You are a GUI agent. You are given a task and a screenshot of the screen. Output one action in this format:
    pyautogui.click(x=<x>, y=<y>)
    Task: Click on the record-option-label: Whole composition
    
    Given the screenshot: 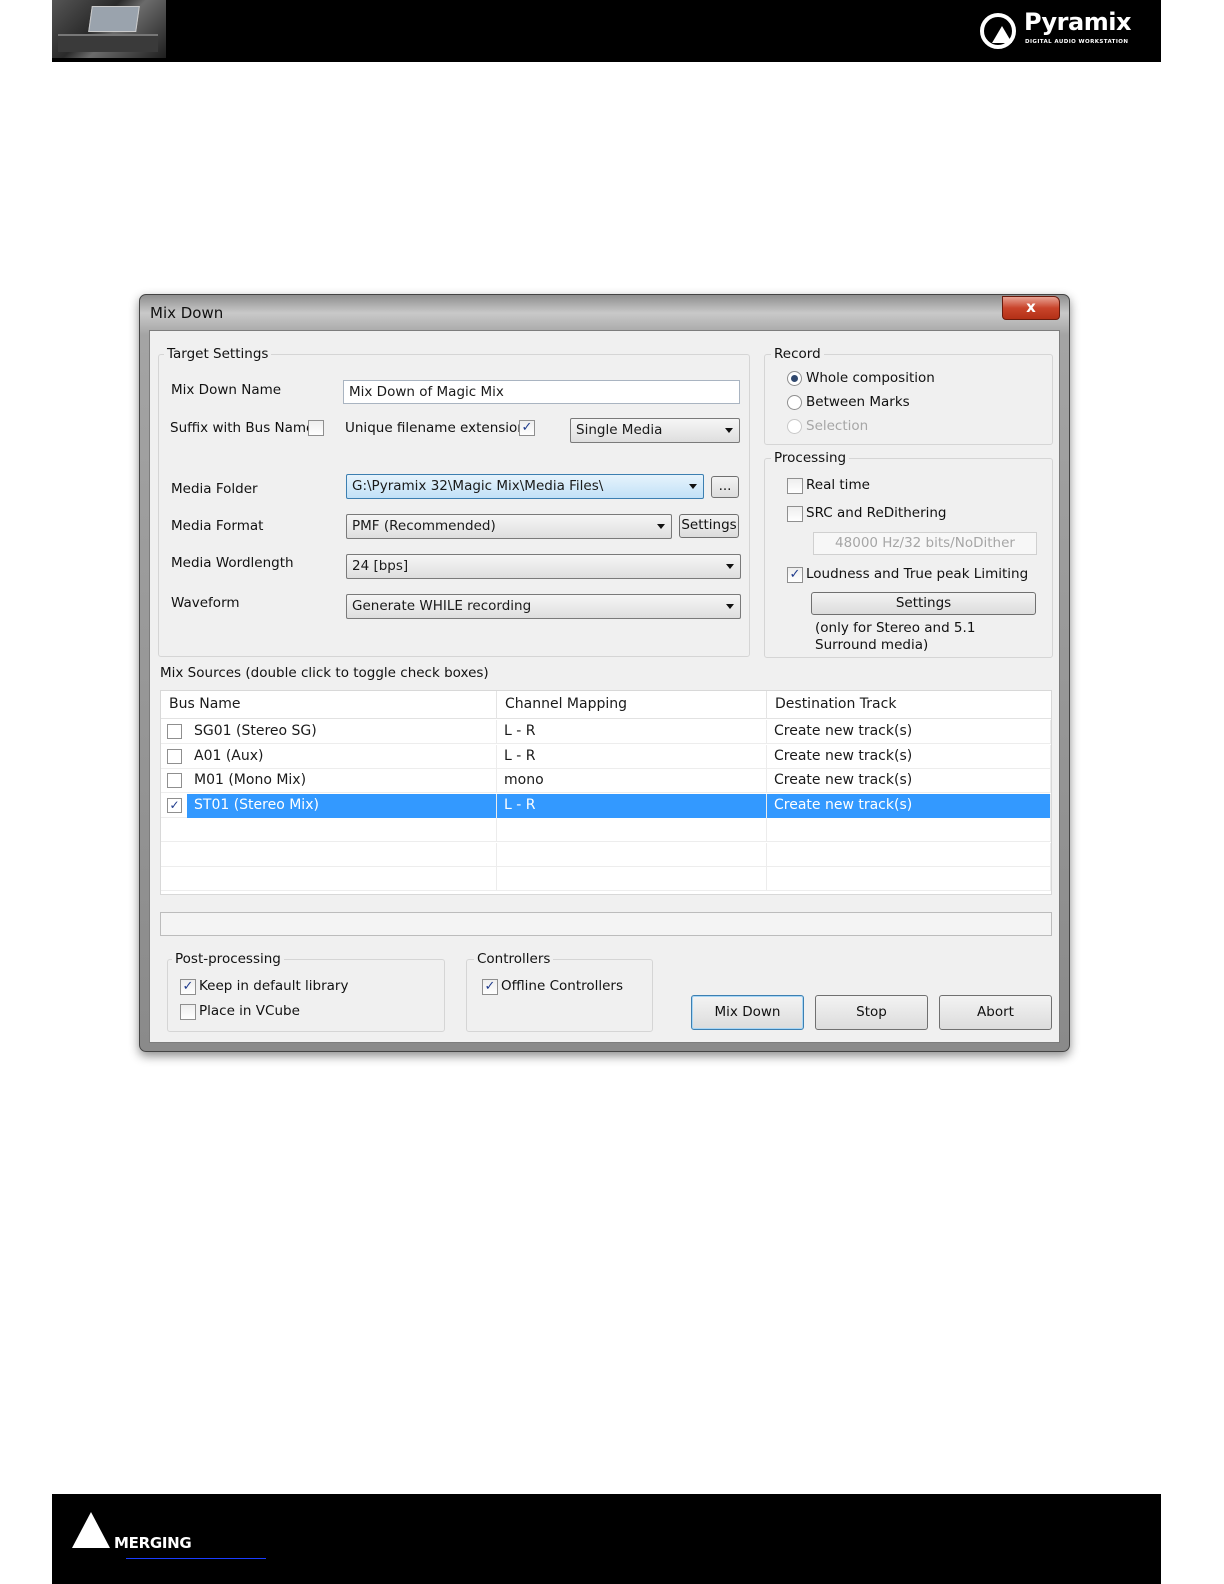 What is the action you would take?
    pyautogui.click(x=870, y=378)
    